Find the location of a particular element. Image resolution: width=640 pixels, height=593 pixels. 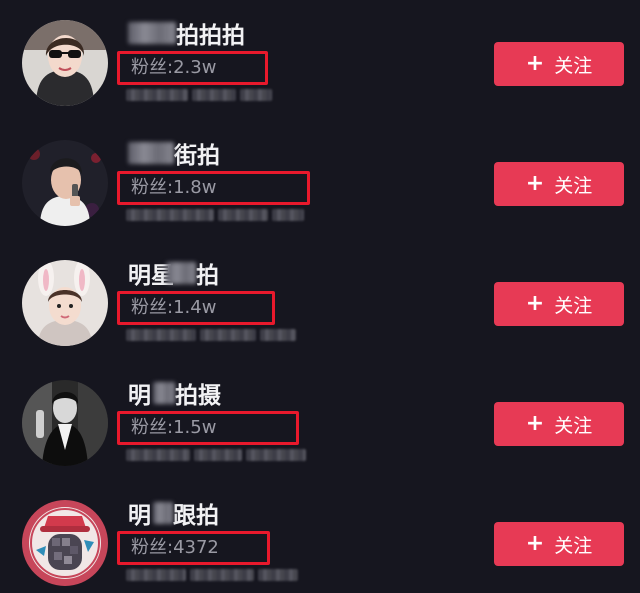

account-name: 街拍 is located at coordinates (174, 153).